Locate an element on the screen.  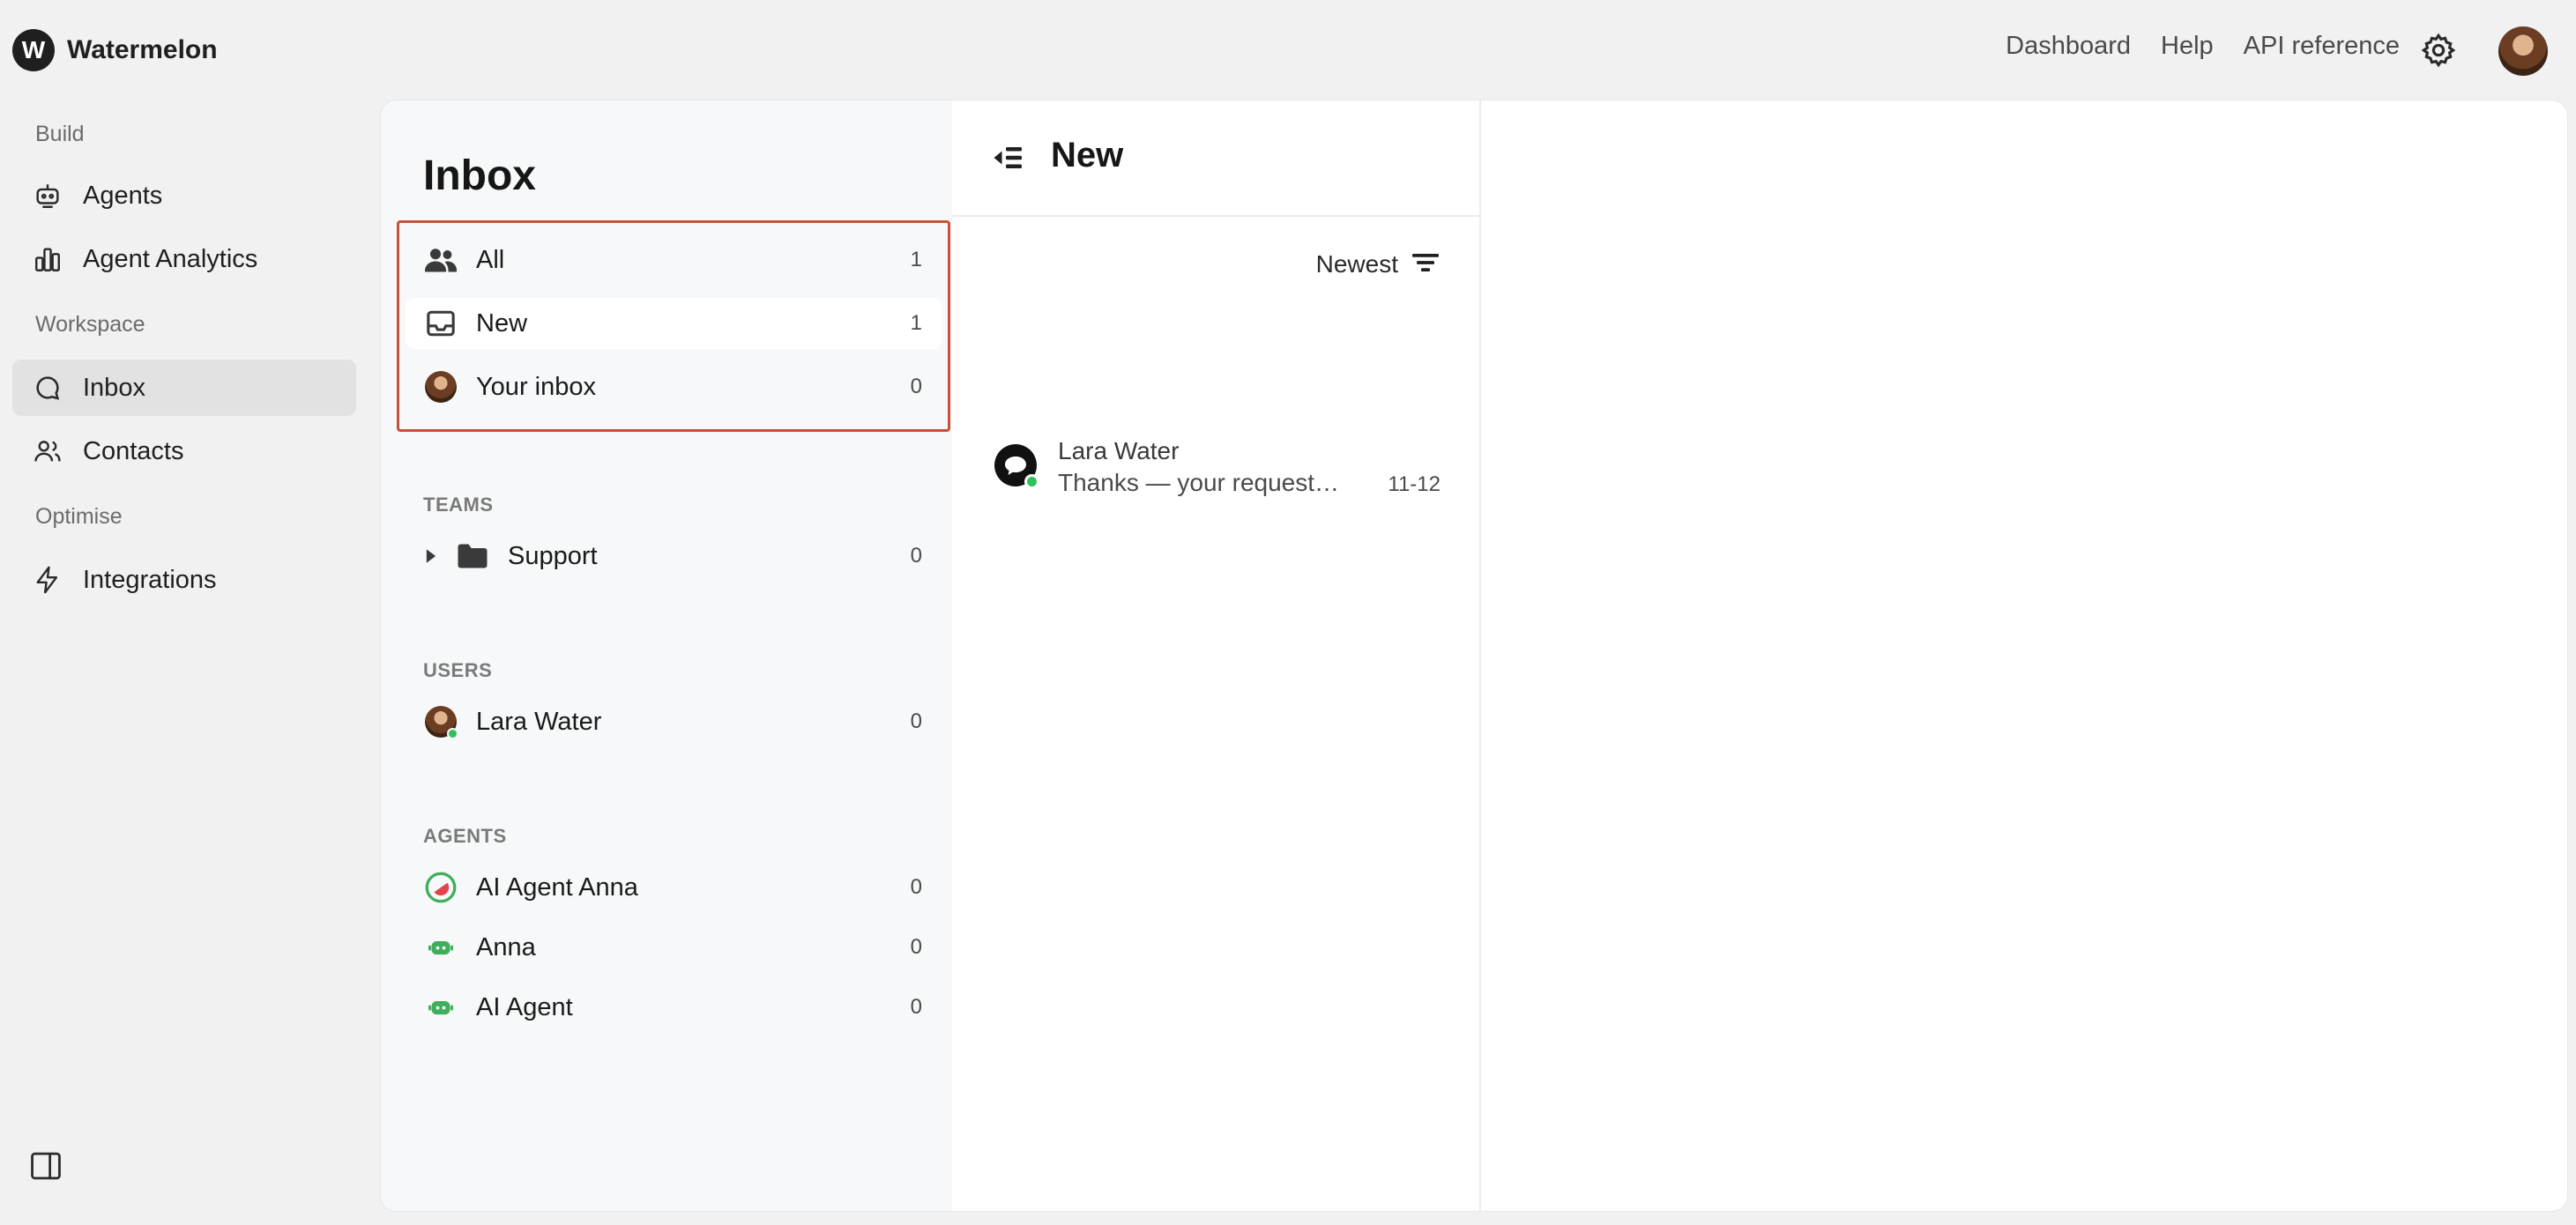
view-label: All is located at coordinates (491, 259).